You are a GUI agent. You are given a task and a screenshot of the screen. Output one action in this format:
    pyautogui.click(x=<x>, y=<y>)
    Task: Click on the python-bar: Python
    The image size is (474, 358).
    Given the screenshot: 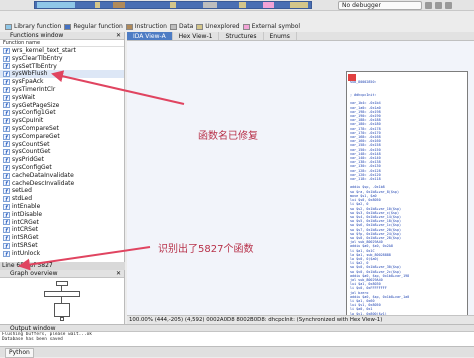 What is the action you would take?
    pyautogui.click(x=237, y=352)
    